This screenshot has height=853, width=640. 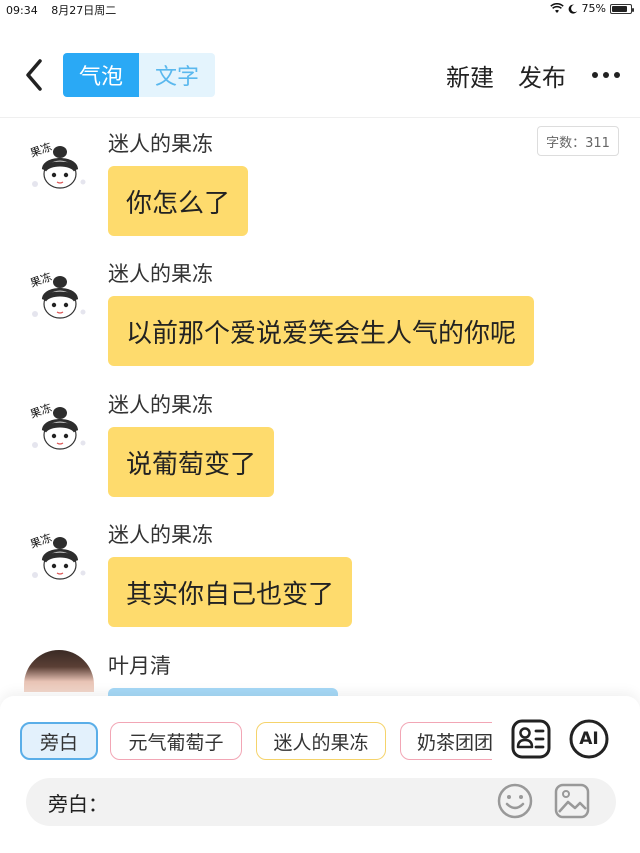 What do you see at coordinates (470, 75) in the screenshot?
I see `new-button: 新建` at bounding box center [470, 75].